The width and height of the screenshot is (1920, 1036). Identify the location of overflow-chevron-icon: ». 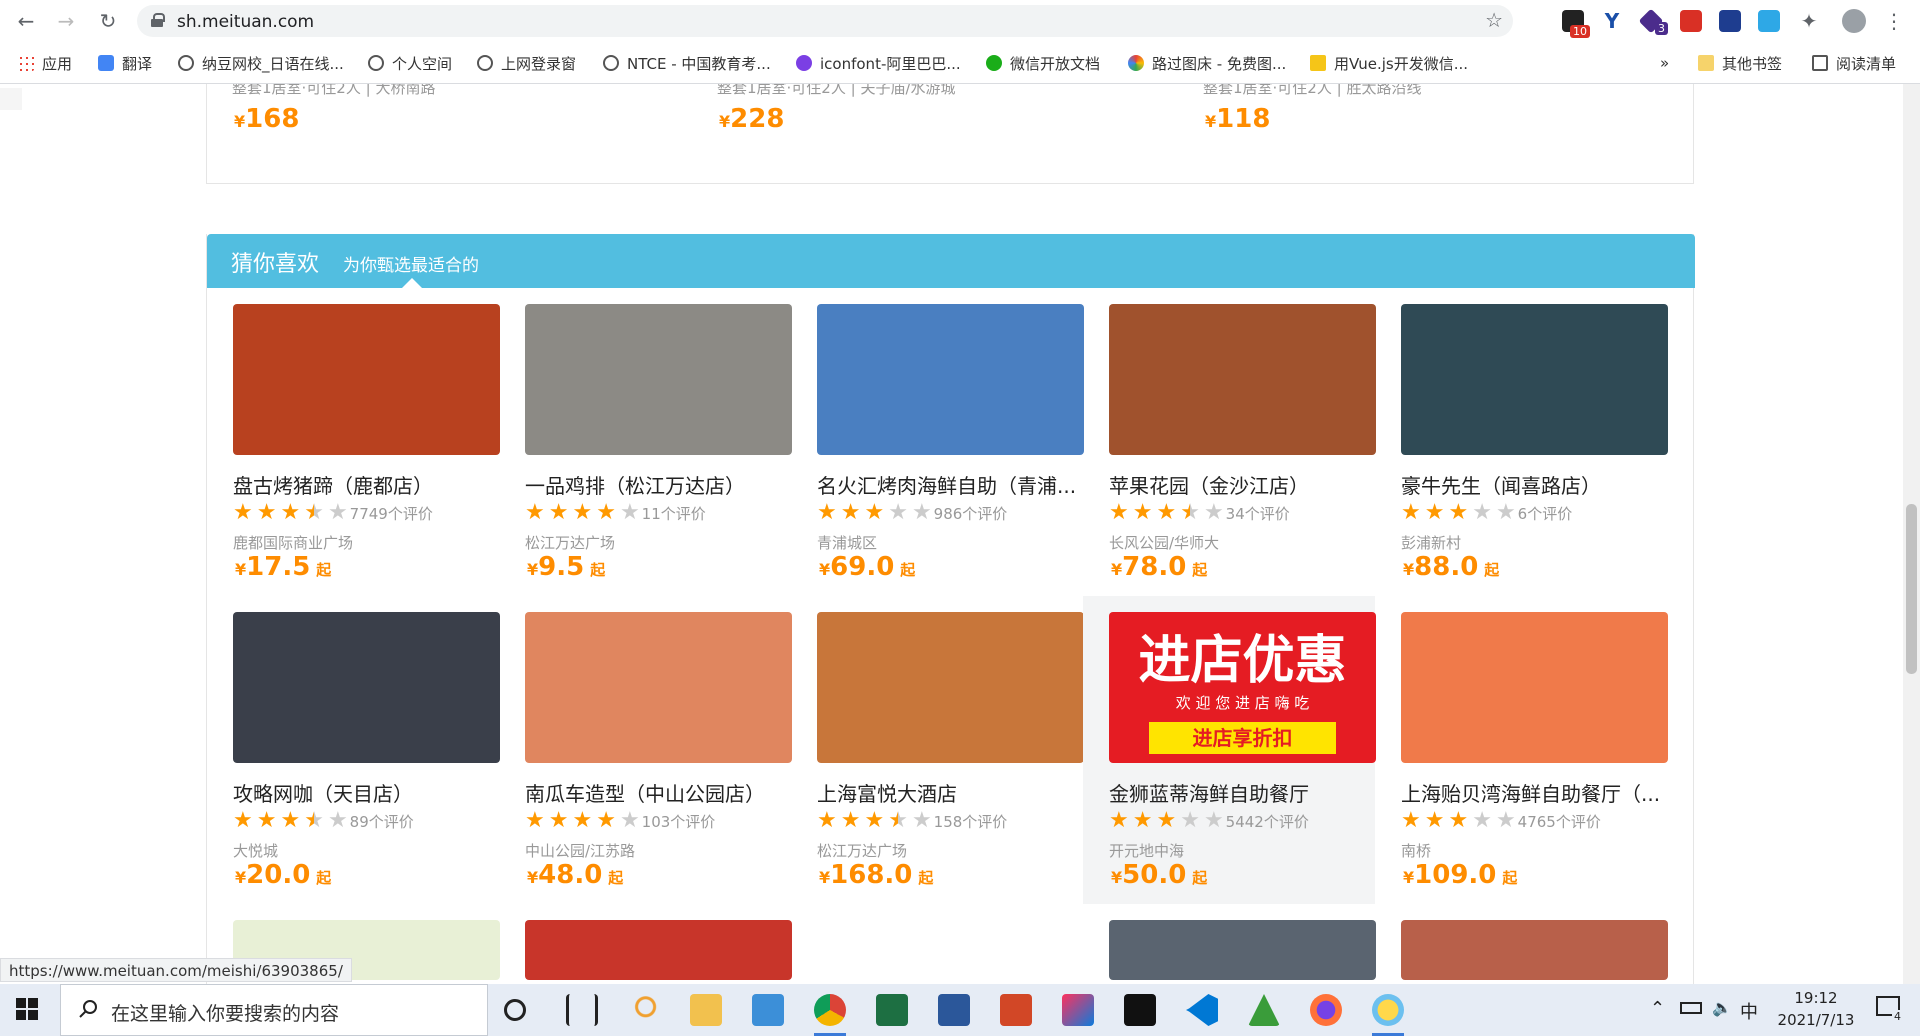
(1665, 63).